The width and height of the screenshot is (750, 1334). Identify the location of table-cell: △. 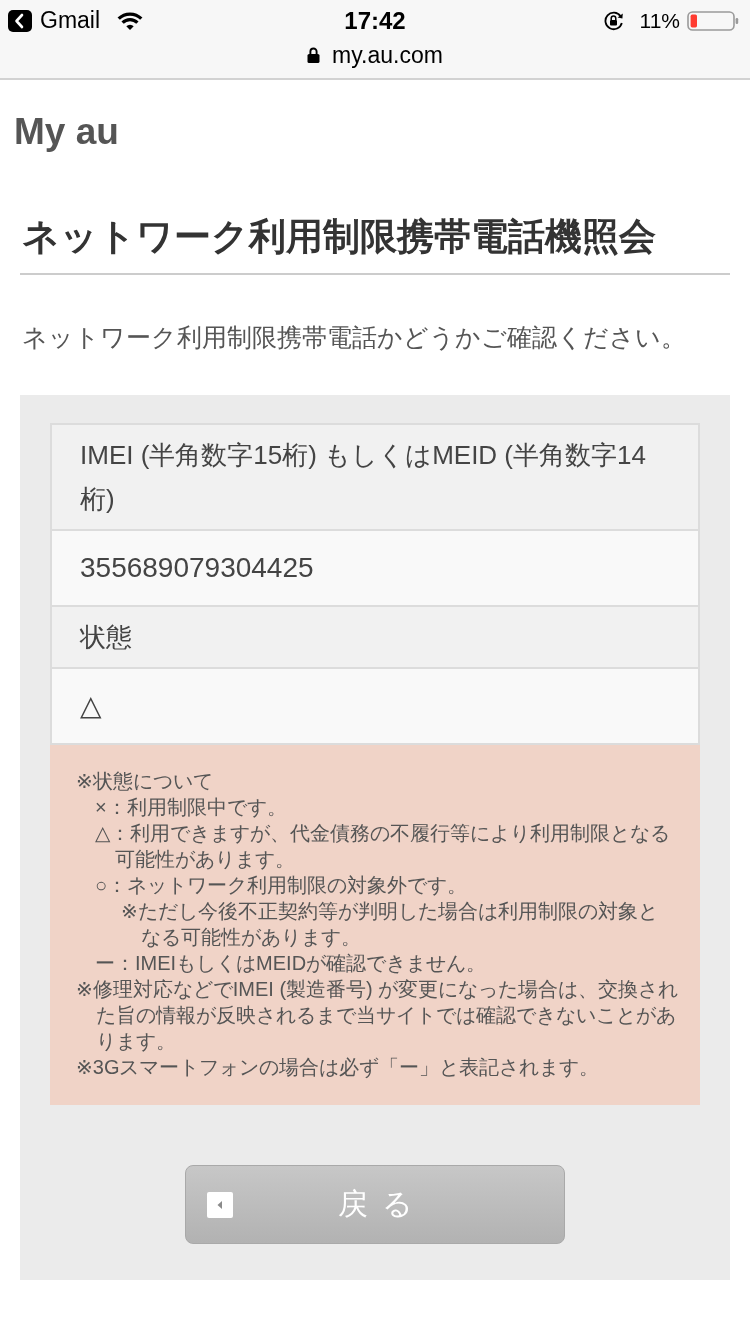
(375, 706).